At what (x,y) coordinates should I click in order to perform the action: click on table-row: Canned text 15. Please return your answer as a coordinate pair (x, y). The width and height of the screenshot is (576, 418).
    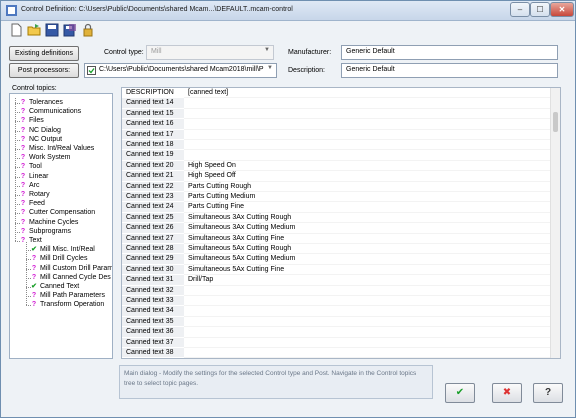
    Looking at the image, I should click on (337, 114).